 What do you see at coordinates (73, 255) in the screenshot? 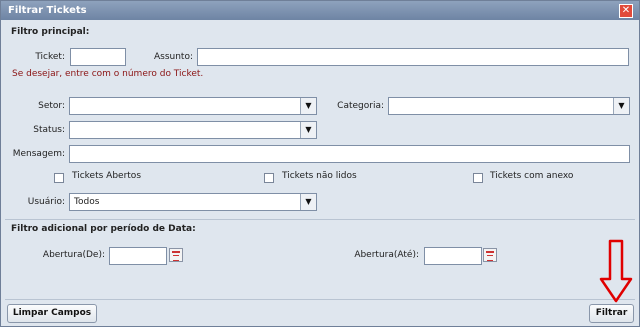
I see `abertura-de-label: Abertura(De):` at bounding box center [73, 255].